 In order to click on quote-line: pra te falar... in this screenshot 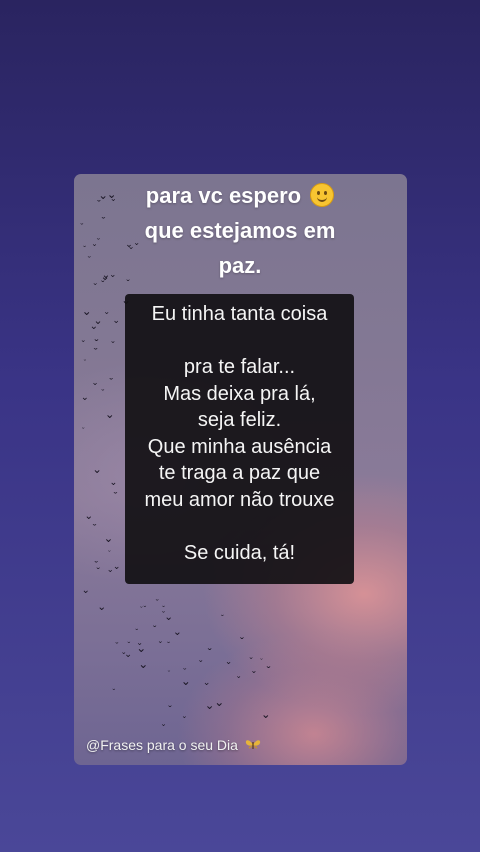, I will do `click(239, 367)`.